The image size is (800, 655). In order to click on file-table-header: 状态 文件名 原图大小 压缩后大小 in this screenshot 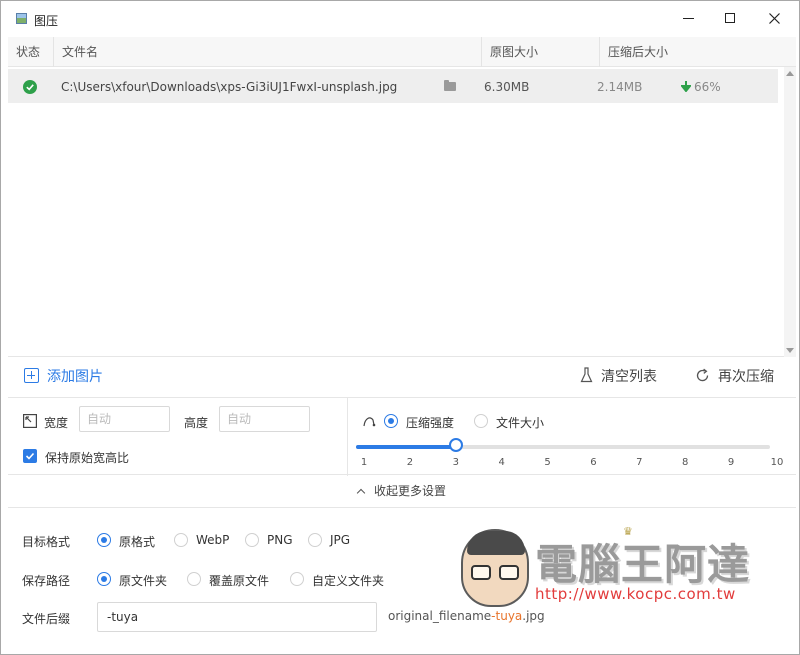, I will do `click(402, 52)`.